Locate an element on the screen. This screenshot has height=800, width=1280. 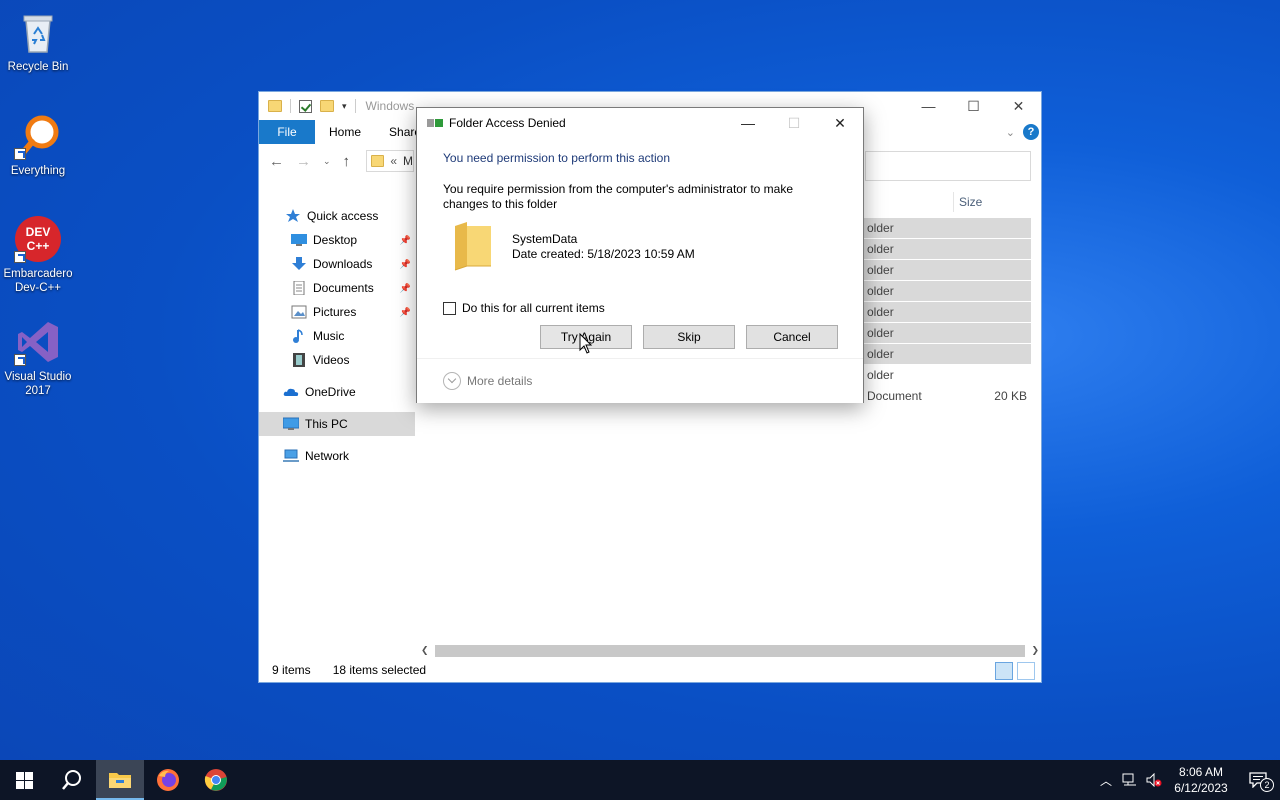
recycle-bin-icon is located at coordinates (38, 32).